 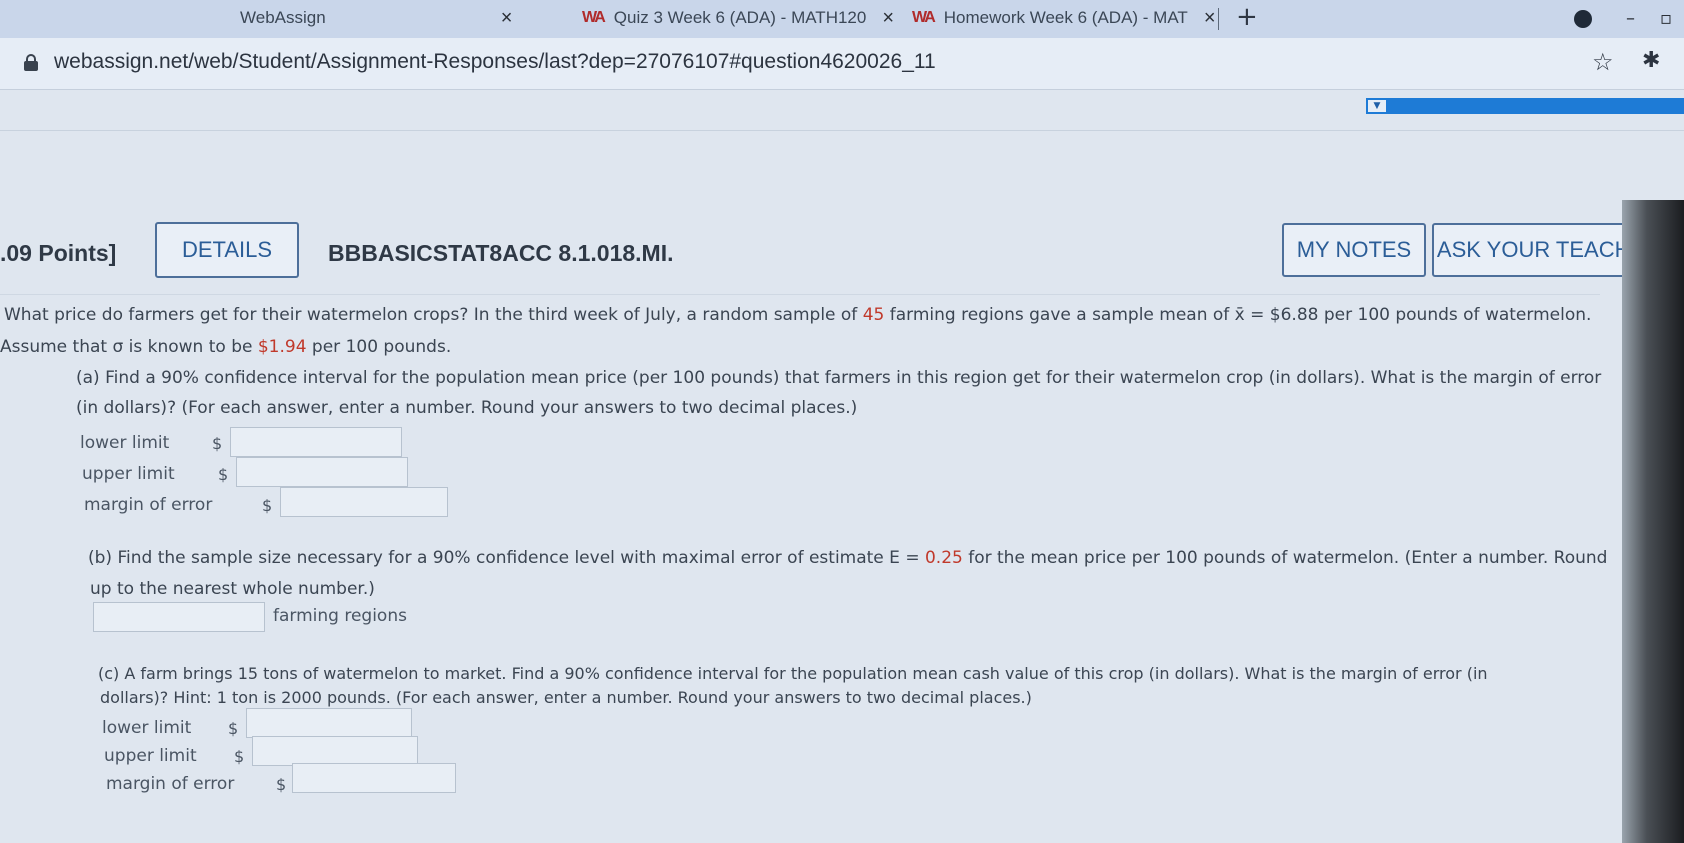 I want to click on part-c-upper-input, so click(x=335, y=751).